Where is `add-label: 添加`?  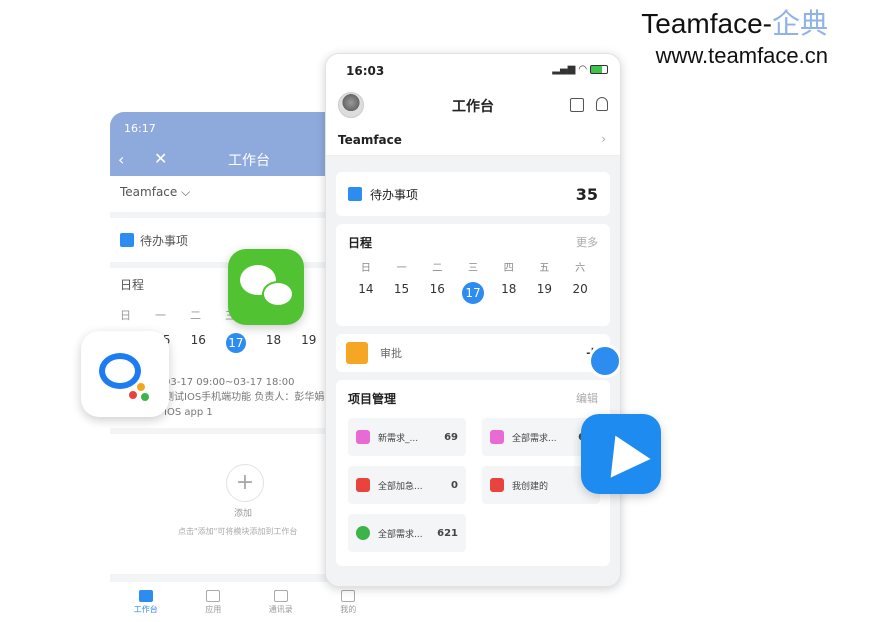 add-label: 添加 is located at coordinates (243, 514).